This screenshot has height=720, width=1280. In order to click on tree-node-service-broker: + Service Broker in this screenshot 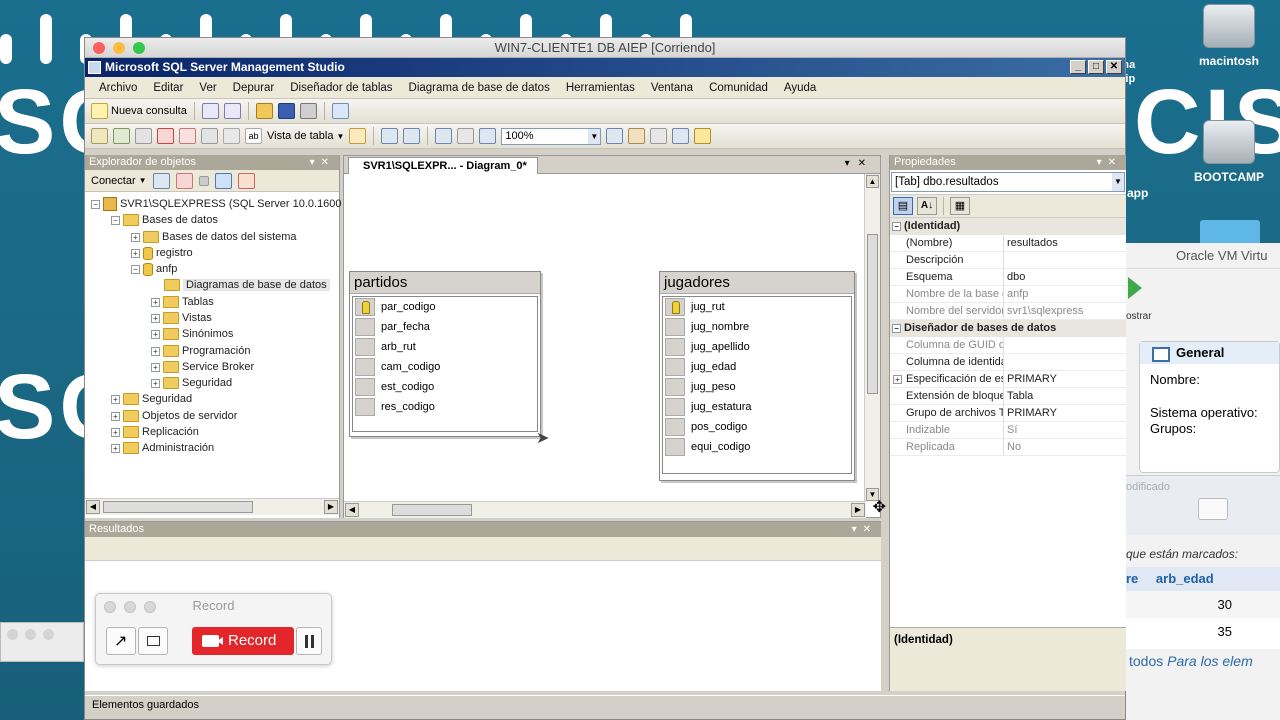, I will do `click(202, 367)`.